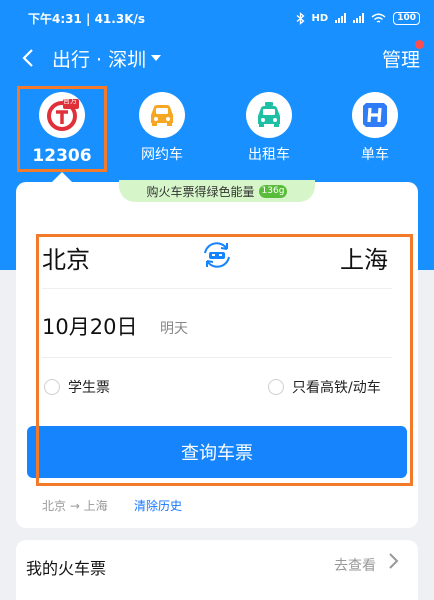 Image resolution: width=434 pixels, height=600 pixels. What do you see at coordinates (375, 132) in the screenshot?
I see `tab-bike: 单车` at bounding box center [375, 132].